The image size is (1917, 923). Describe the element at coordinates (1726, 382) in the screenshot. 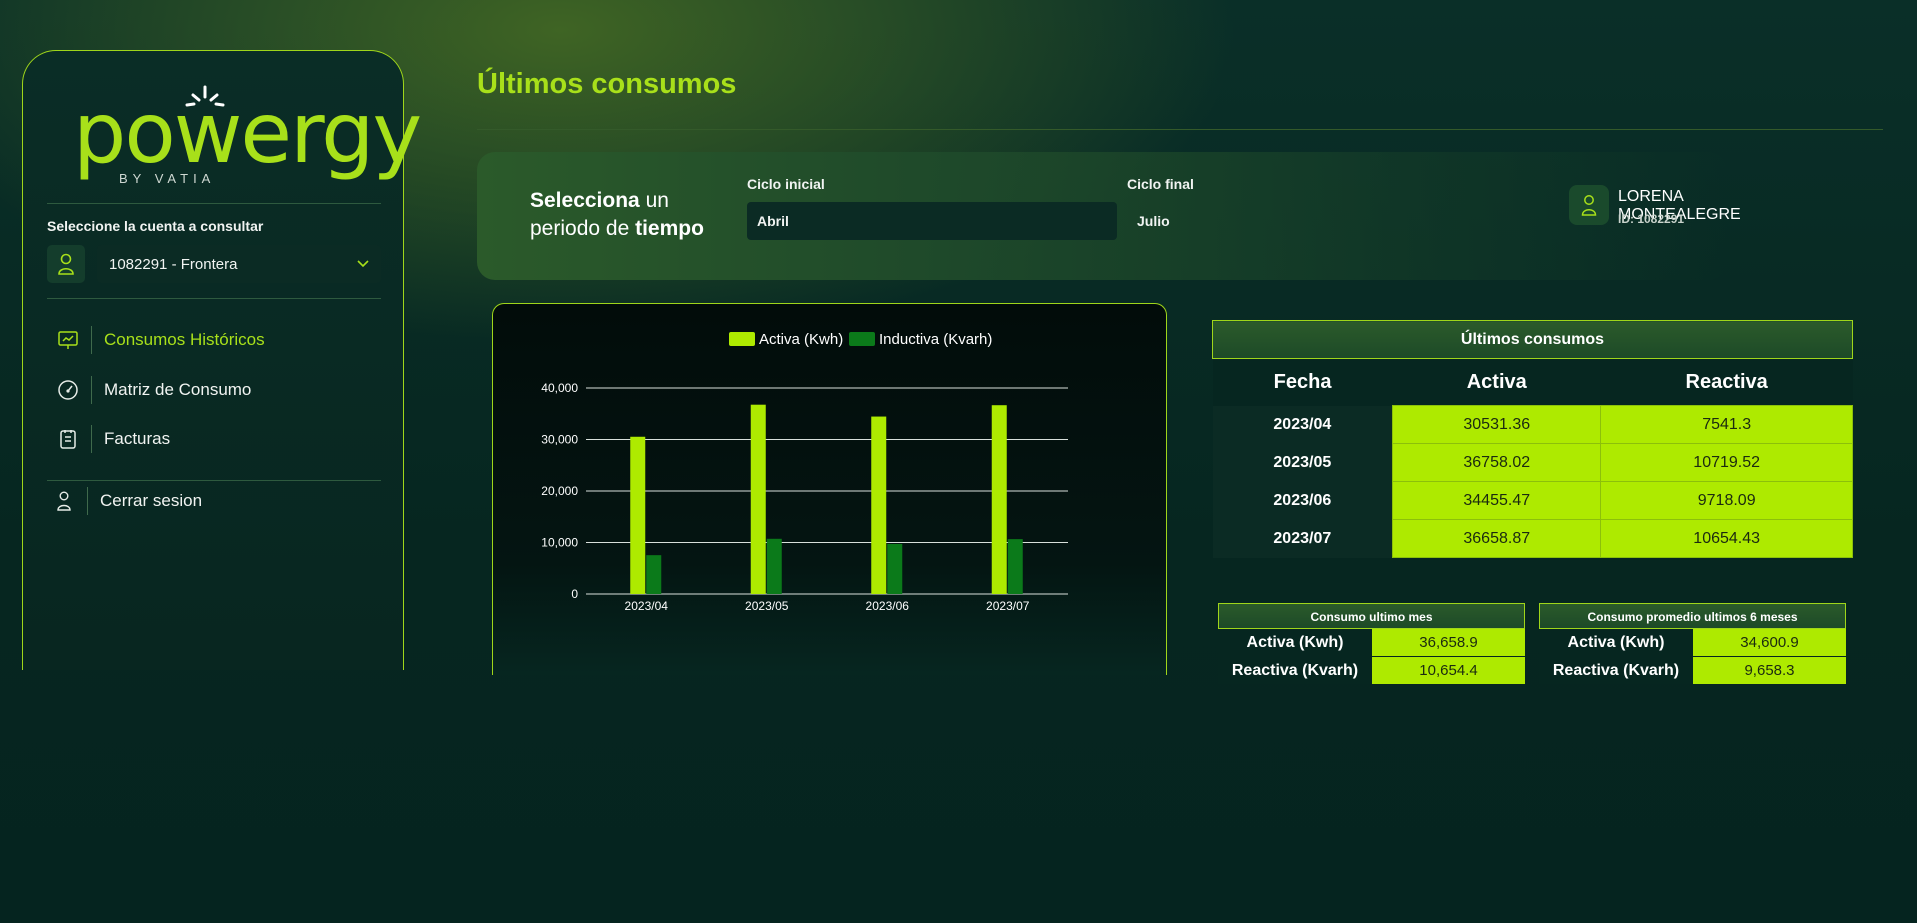

I see `column-header: Reactiva` at that location.